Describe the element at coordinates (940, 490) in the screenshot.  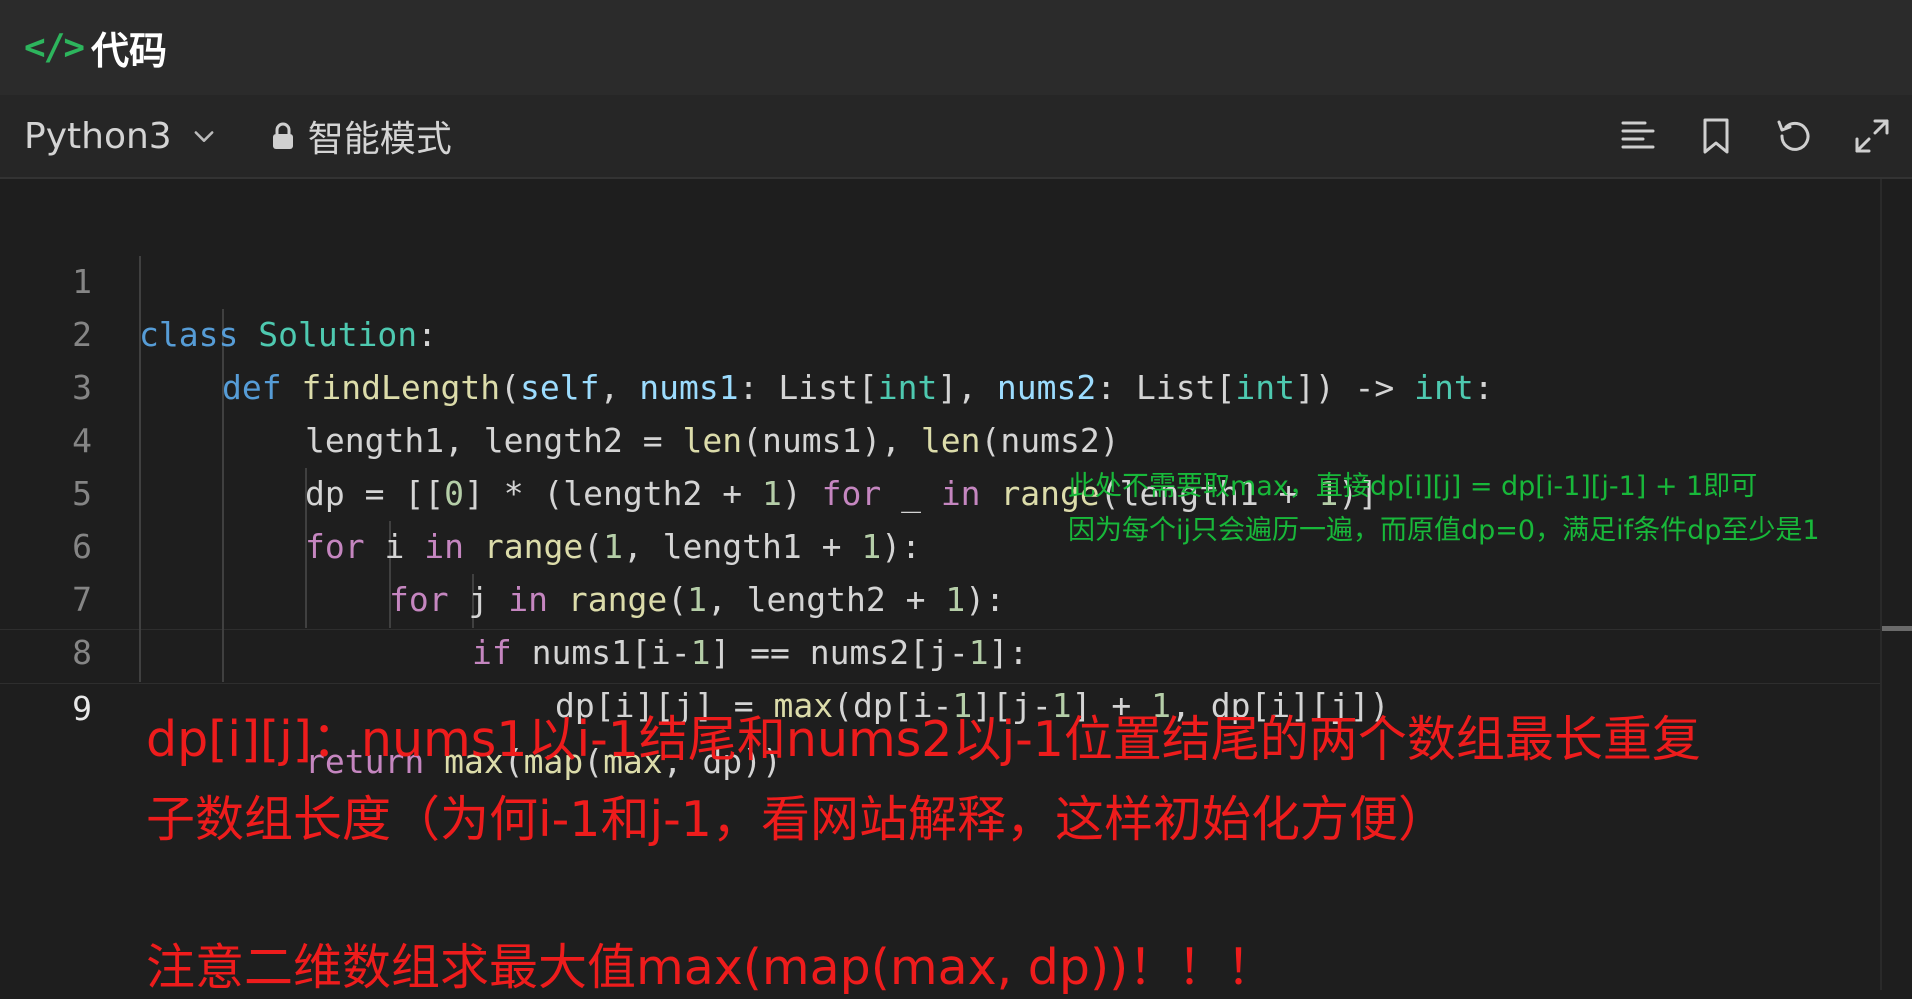
I see `code-line-5: 5 for i in range(1, length1 + 1):` at that location.